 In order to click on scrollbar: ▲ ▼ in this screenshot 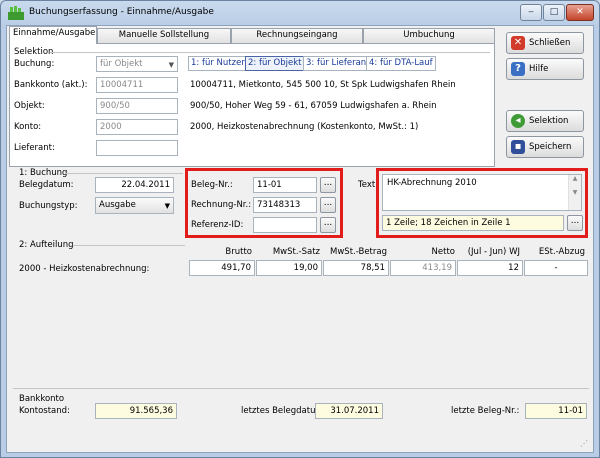, I will do `click(574, 192)`.